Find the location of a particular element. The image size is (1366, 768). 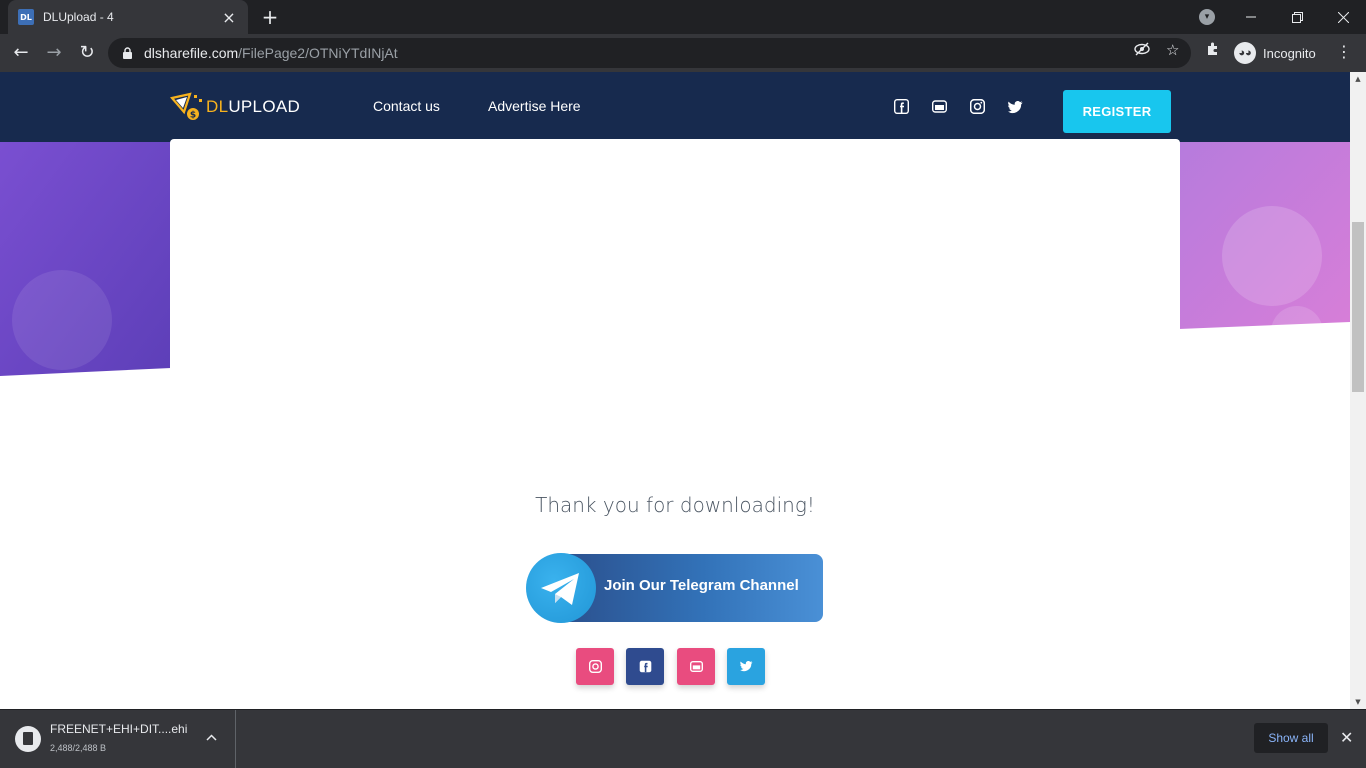

chevron-up-icon is located at coordinates (211, 737).